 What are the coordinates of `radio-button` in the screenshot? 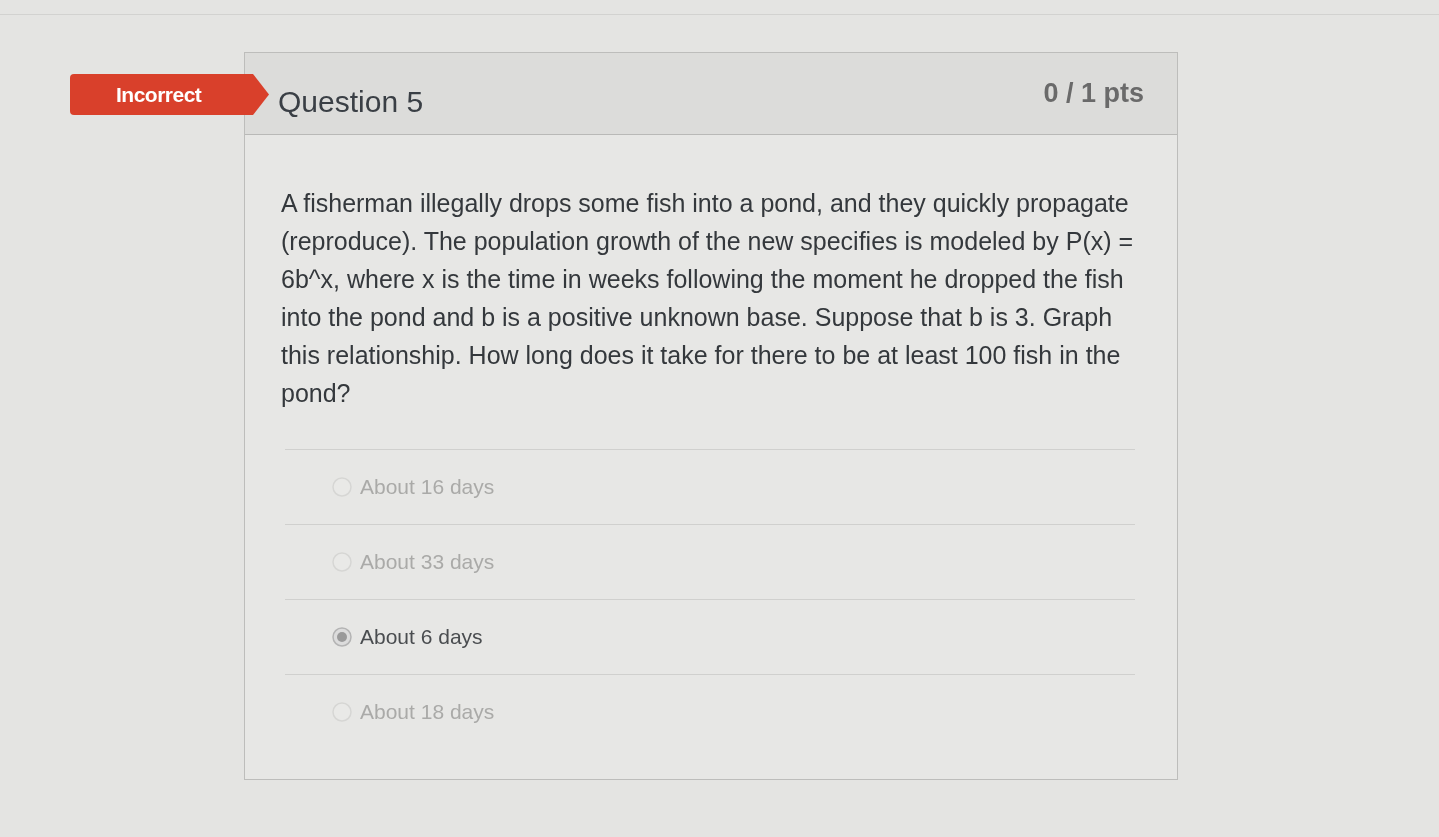 It's located at (342, 637).